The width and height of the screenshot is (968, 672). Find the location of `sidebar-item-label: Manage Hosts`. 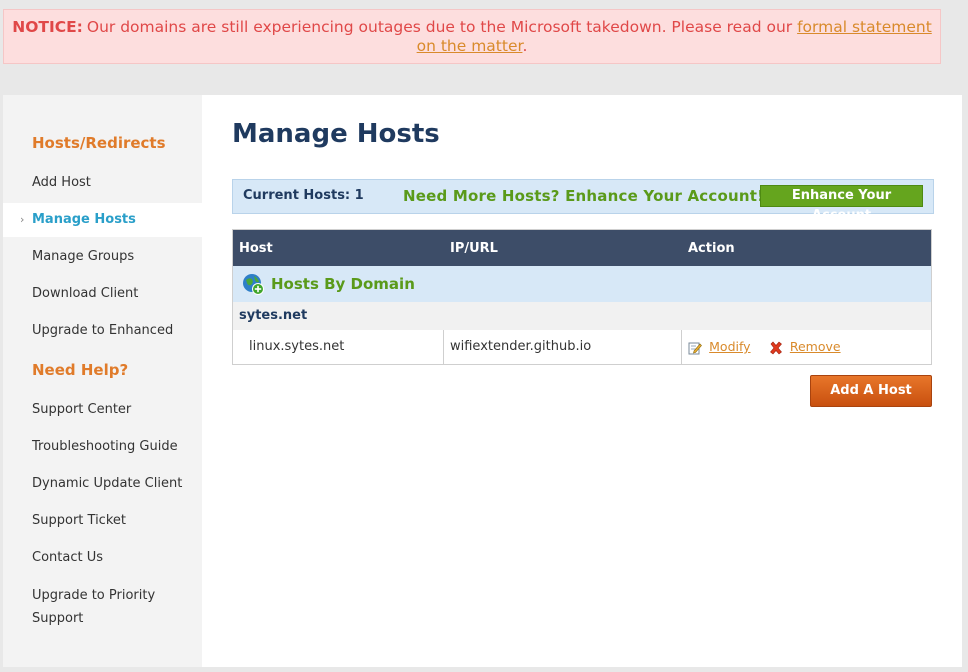

sidebar-item-label: Manage Hosts is located at coordinates (84, 219).